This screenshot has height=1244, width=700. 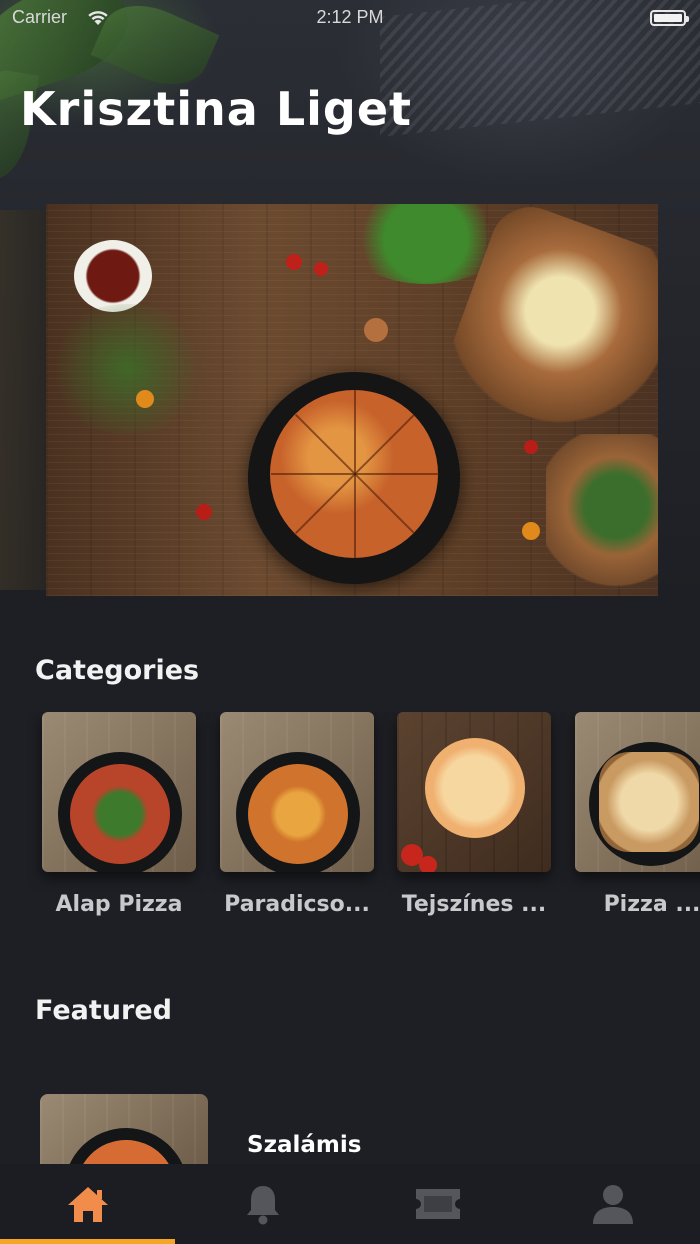 What do you see at coordinates (602, 514) in the screenshot?
I see `arugula-bag-decoration` at bounding box center [602, 514].